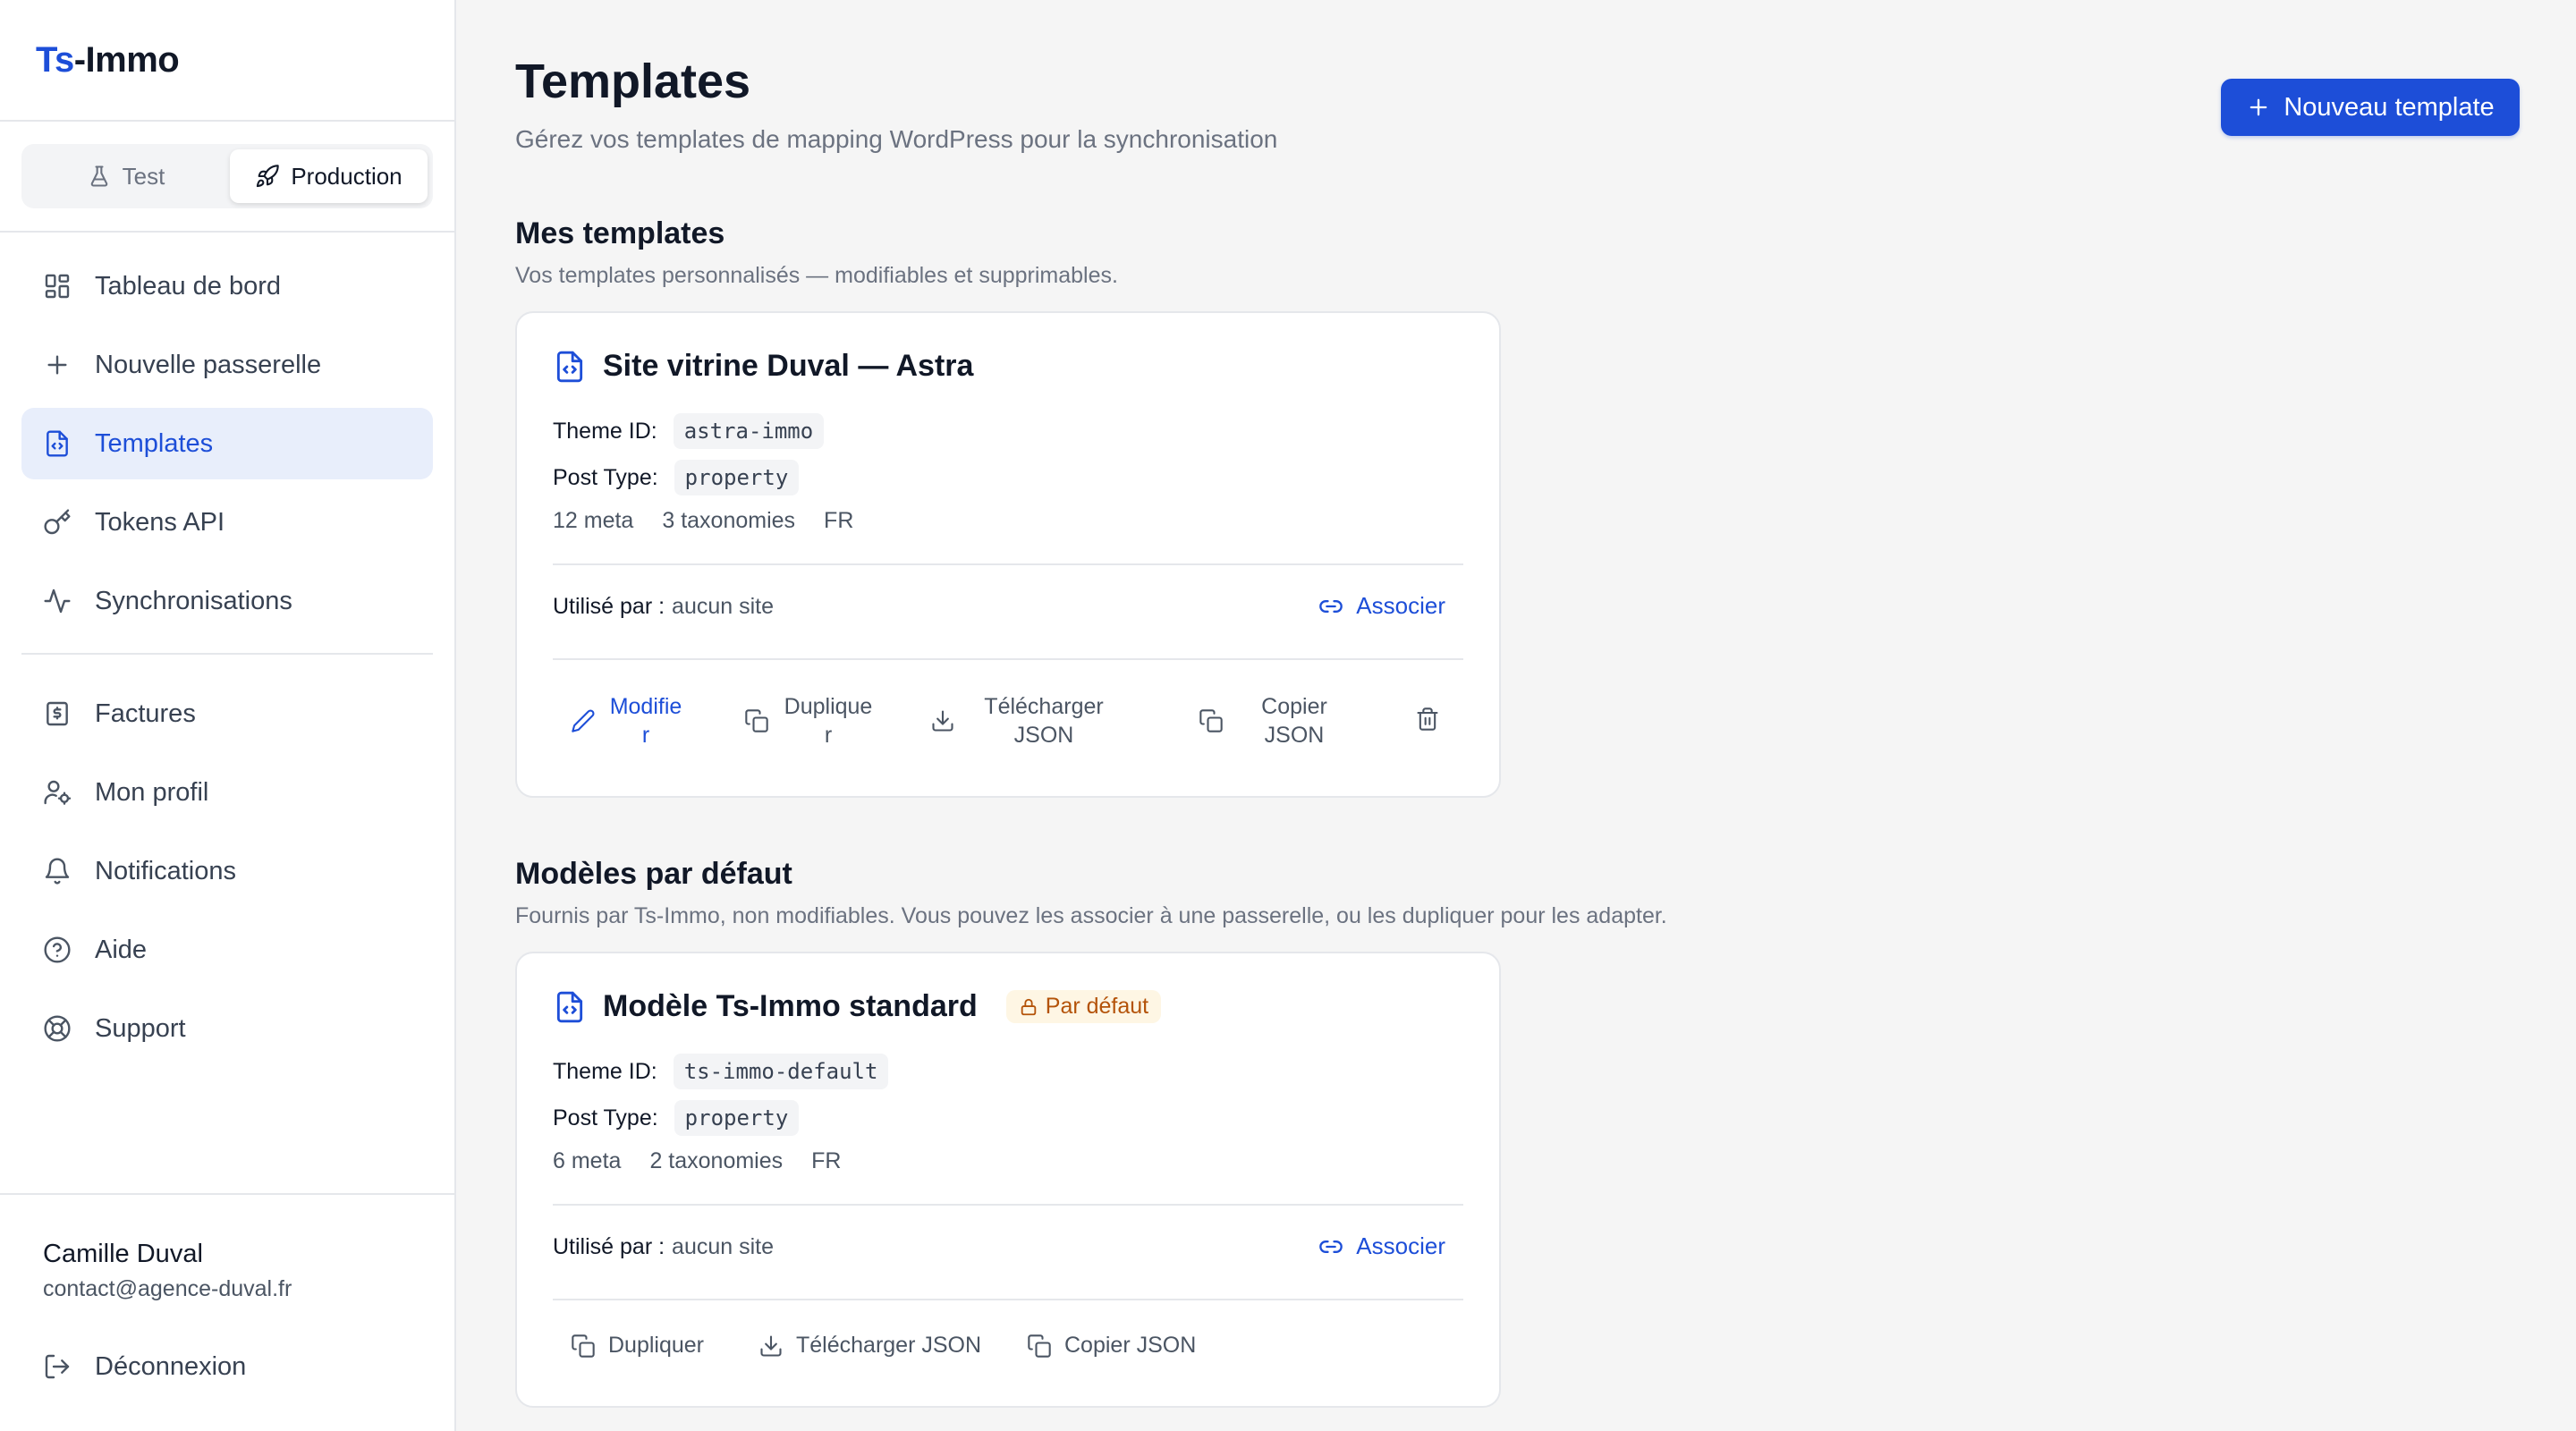 The height and width of the screenshot is (1431, 2576). I want to click on language: FR, so click(826, 1161).